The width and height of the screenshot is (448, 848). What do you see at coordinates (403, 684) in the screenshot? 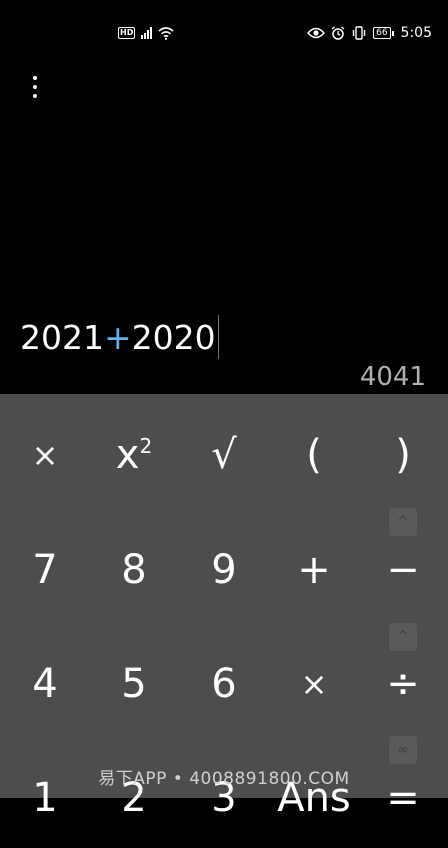
I see `key-divide: ÷` at bounding box center [403, 684].